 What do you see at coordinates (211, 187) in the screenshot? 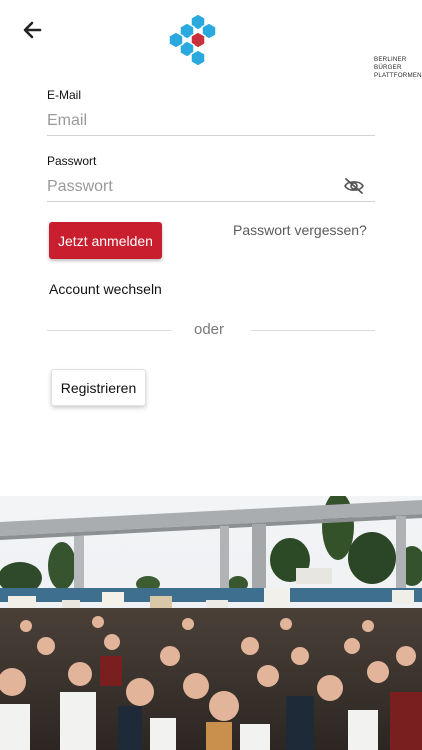
I see `password-field` at bounding box center [211, 187].